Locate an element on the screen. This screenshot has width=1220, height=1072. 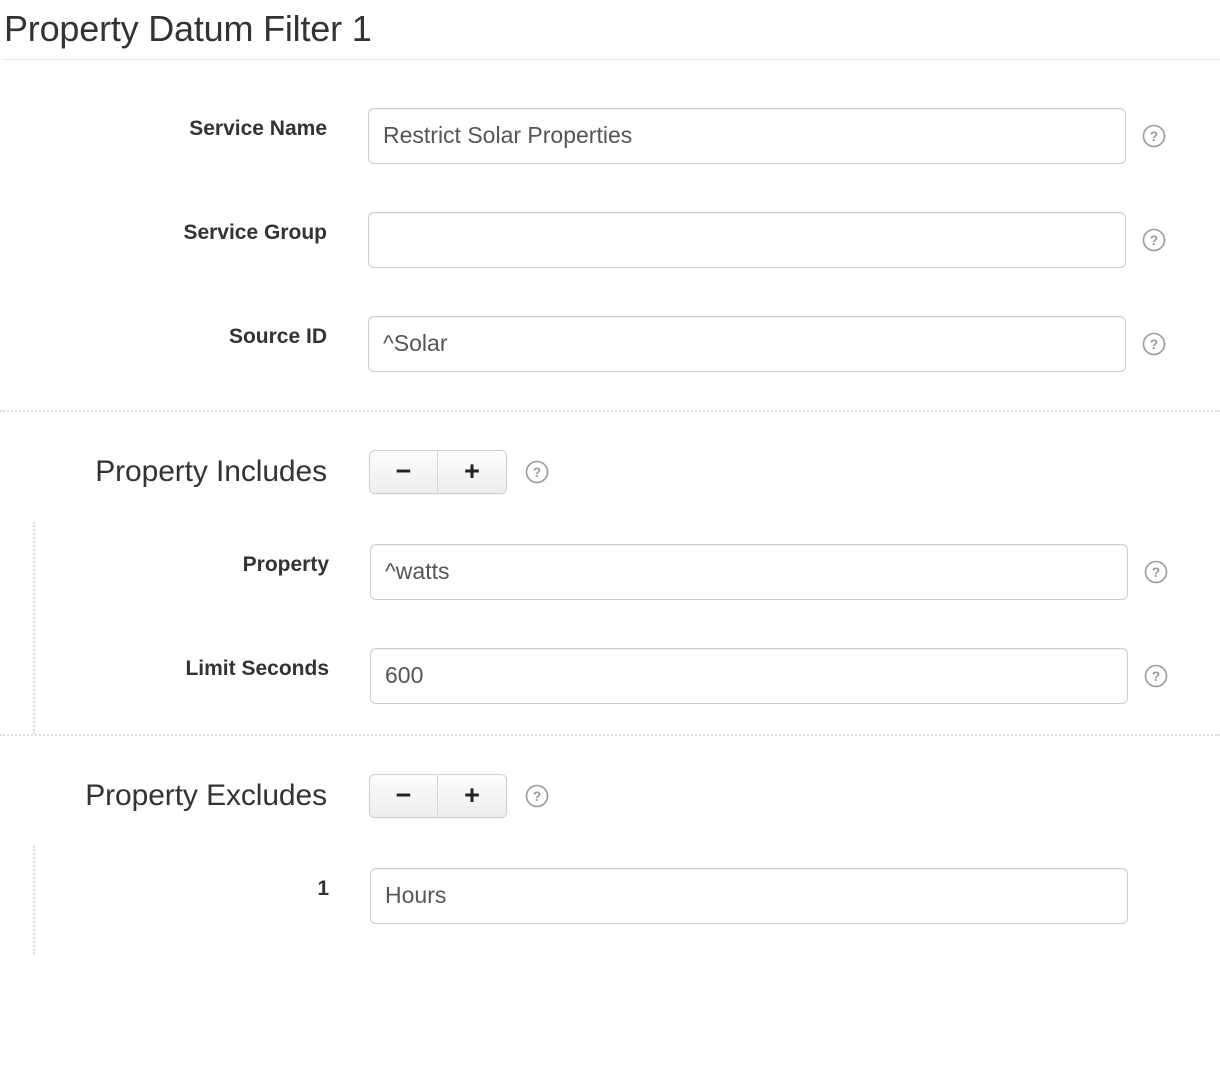
property-includes-stepper: − + is located at coordinates (438, 471).